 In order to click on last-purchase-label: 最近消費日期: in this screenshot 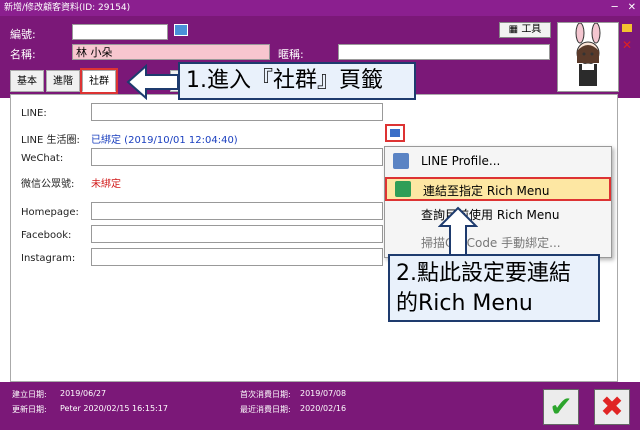, I will do `click(265, 409)`.